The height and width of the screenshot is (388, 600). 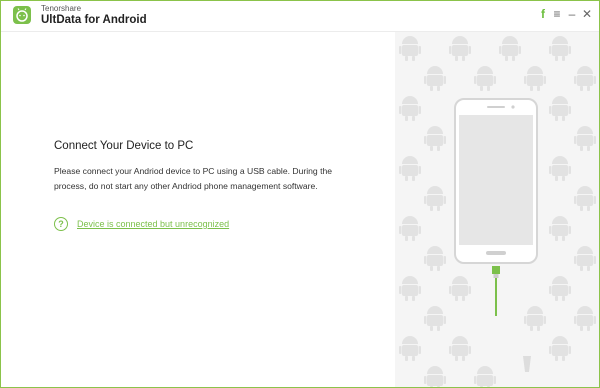 What do you see at coordinates (94, 20) in the screenshot?
I see `product-title: UltData for Android` at bounding box center [94, 20].